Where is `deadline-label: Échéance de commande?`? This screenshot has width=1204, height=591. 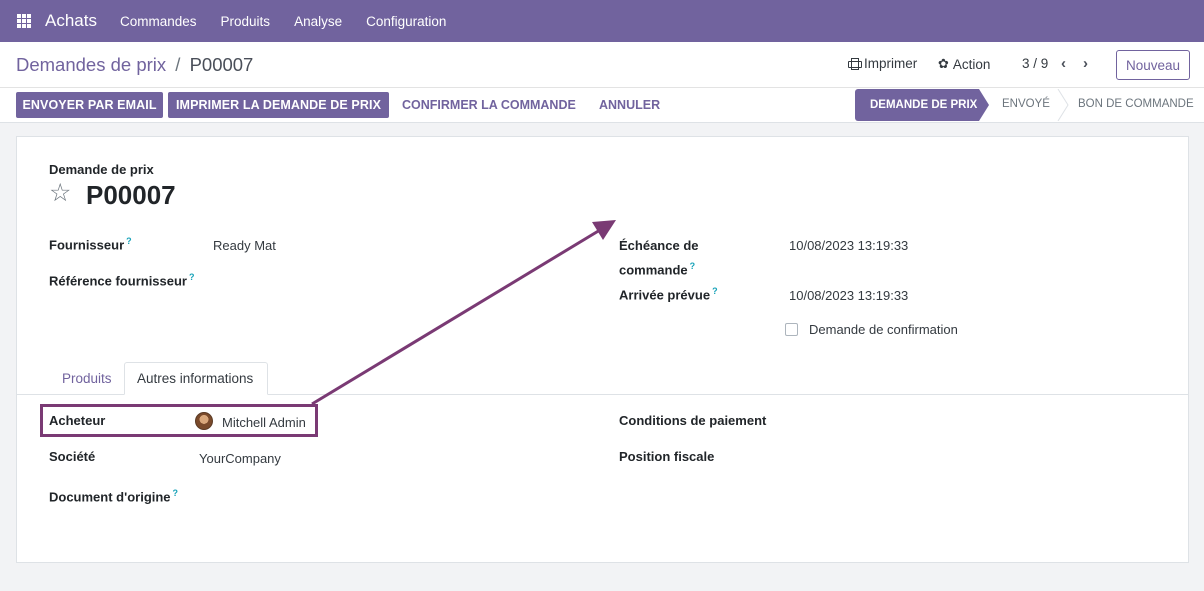 deadline-label: Échéance de commande? is located at coordinates (659, 258).